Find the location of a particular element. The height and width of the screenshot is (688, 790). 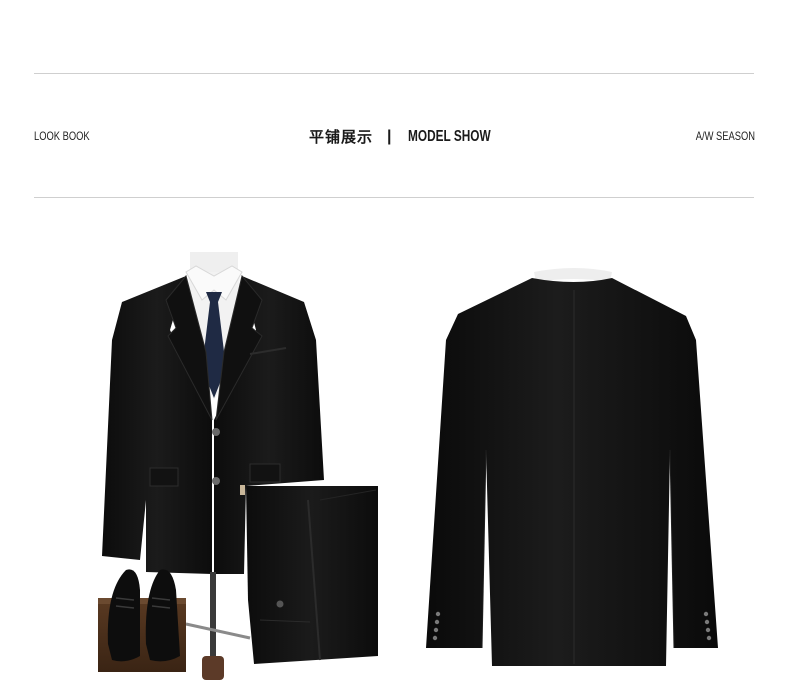

lookbook-label: LOOK BOOK is located at coordinates (62, 136).